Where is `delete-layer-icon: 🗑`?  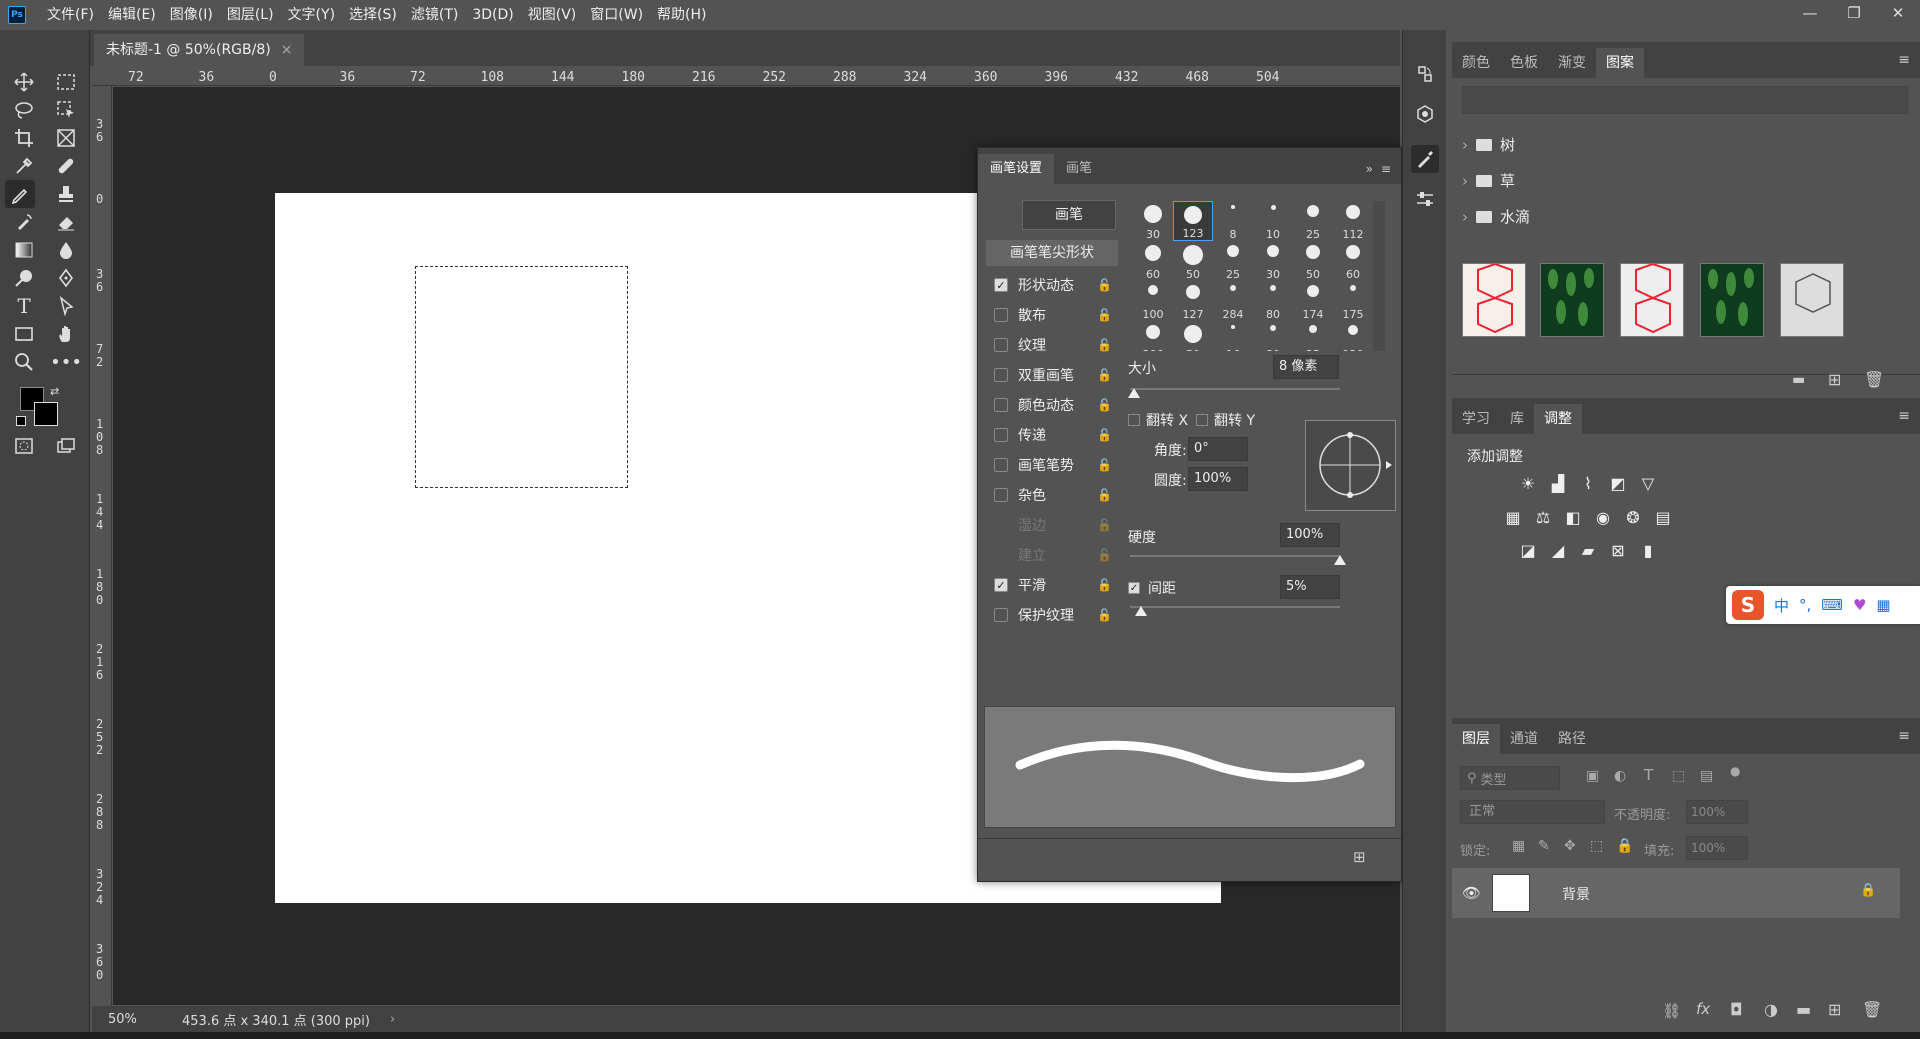
delete-layer-icon: 🗑 is located at coordinates (1872, 1009).